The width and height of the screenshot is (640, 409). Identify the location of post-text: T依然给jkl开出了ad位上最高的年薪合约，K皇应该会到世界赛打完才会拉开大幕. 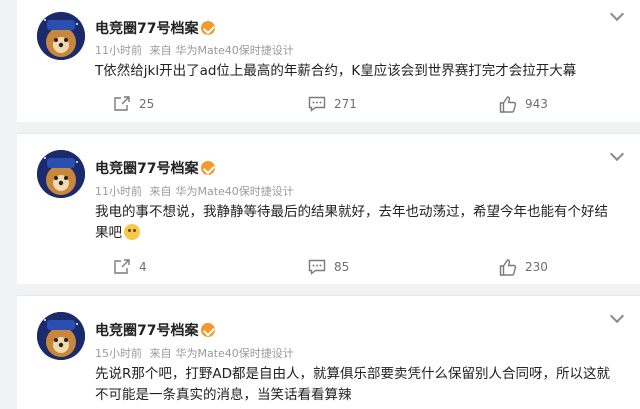
(360, 71).